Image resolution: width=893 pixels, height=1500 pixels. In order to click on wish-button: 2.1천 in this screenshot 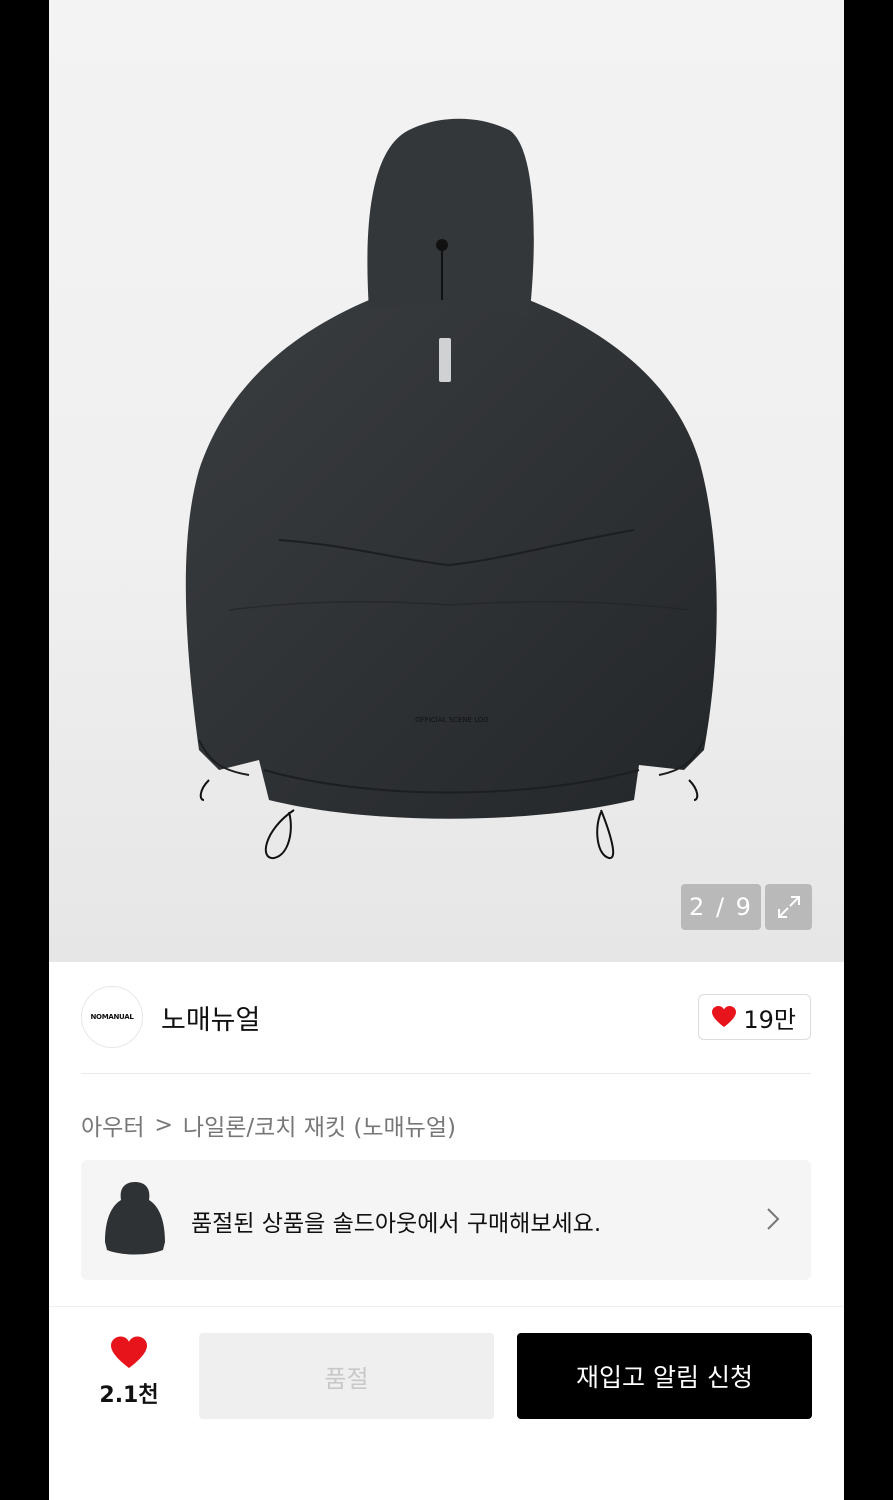, I will do `click(129, 1372)`.